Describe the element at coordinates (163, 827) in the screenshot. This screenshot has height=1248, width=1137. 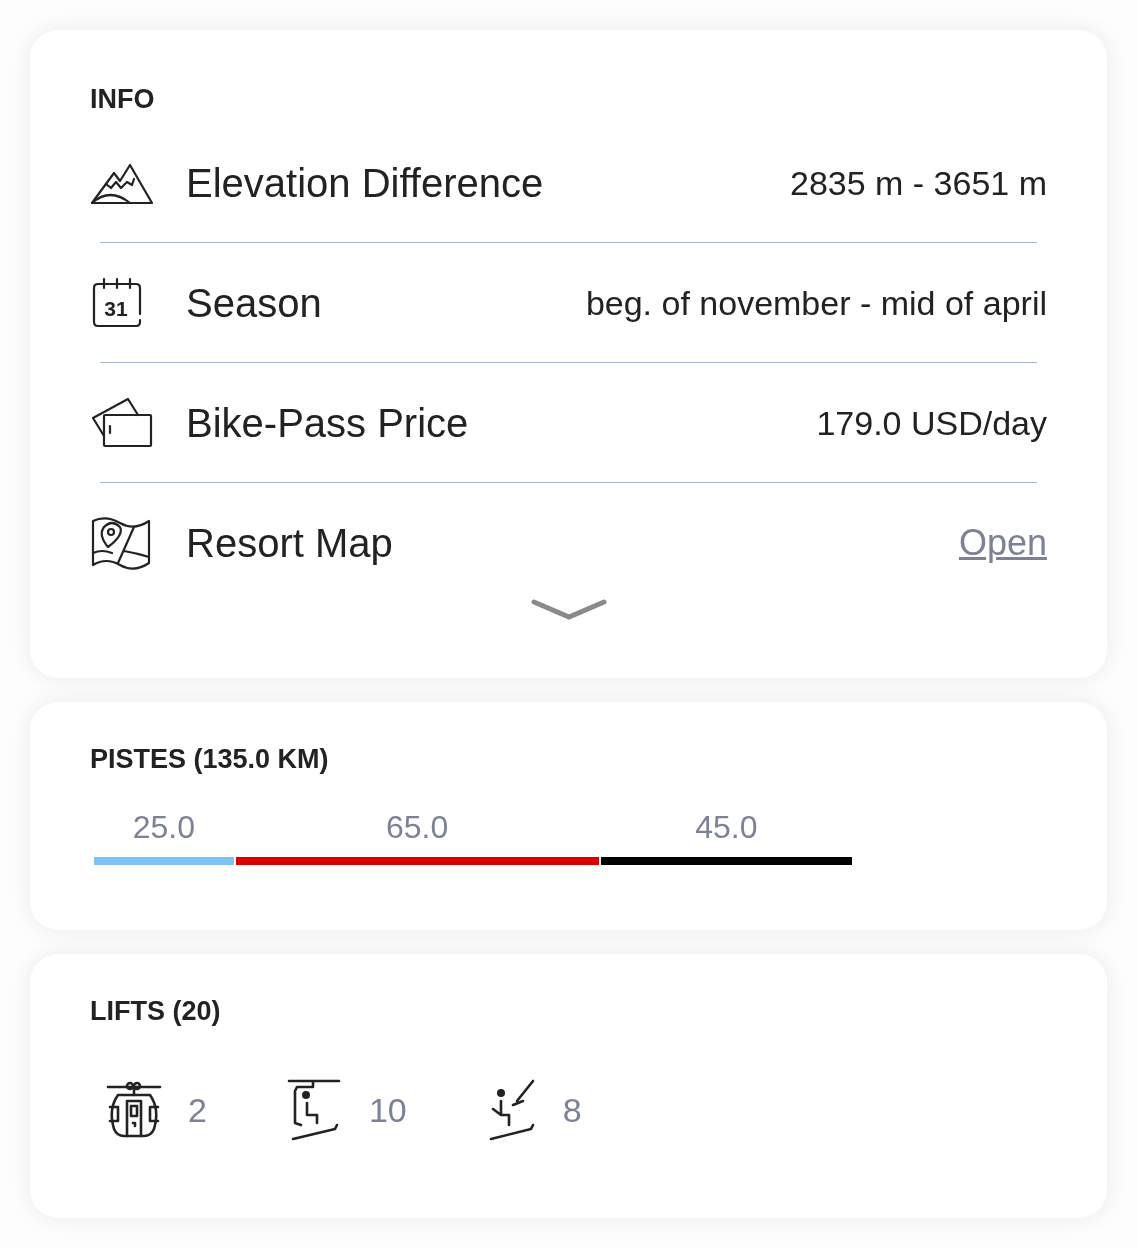
I see `piste-length: 25.0` at that location.